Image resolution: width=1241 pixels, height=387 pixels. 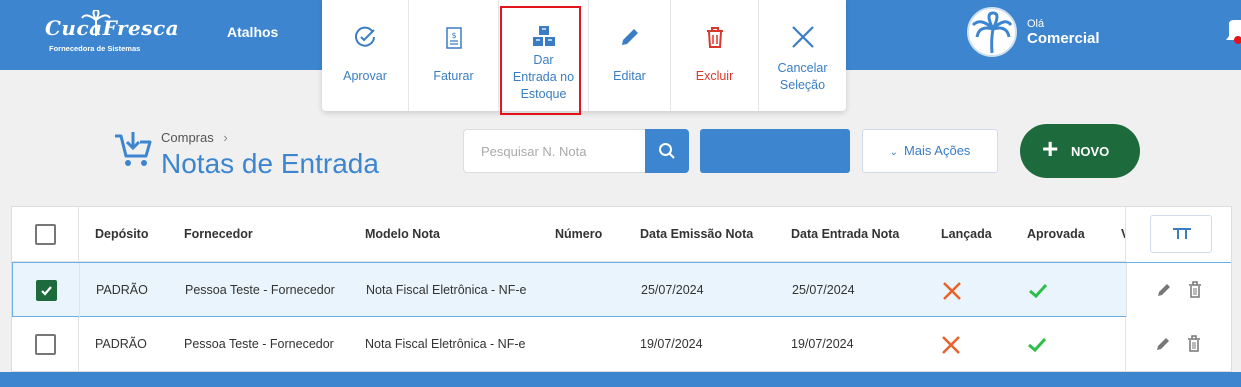 I want to click on cell-emissao: 25/07/2024, so click(x=672, y=290).